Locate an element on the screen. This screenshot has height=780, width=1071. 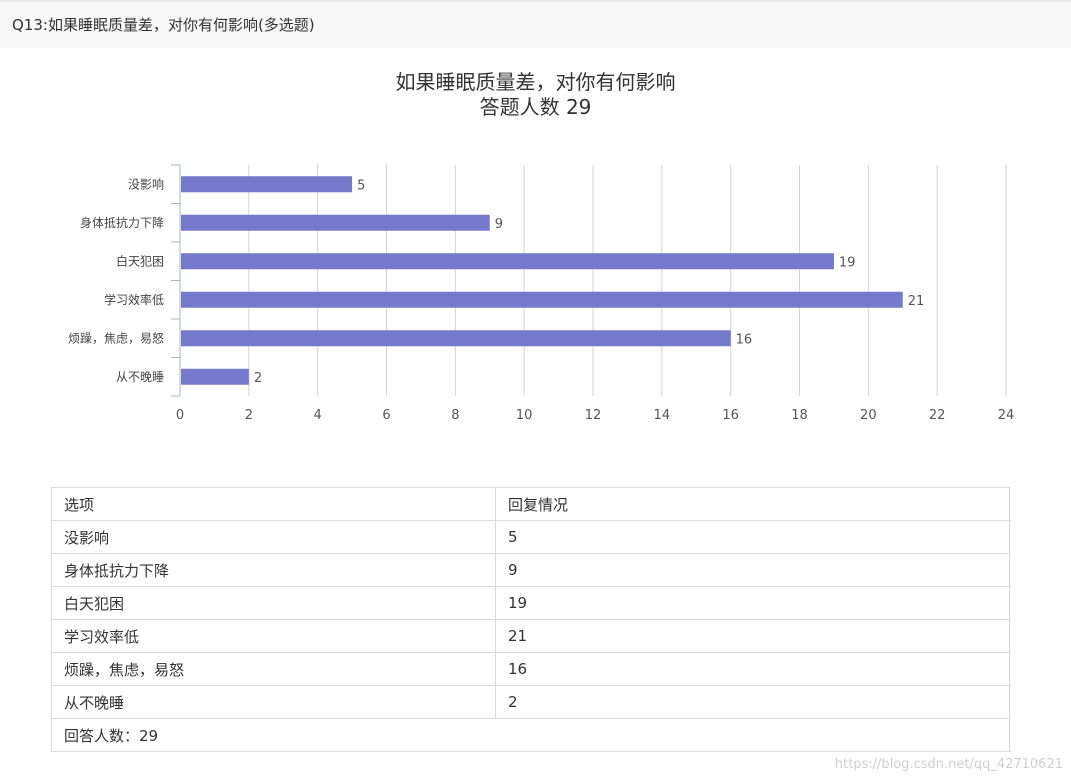
category-label: 烦躁，焦虑，易怒 is located at coordinates (116, 337).